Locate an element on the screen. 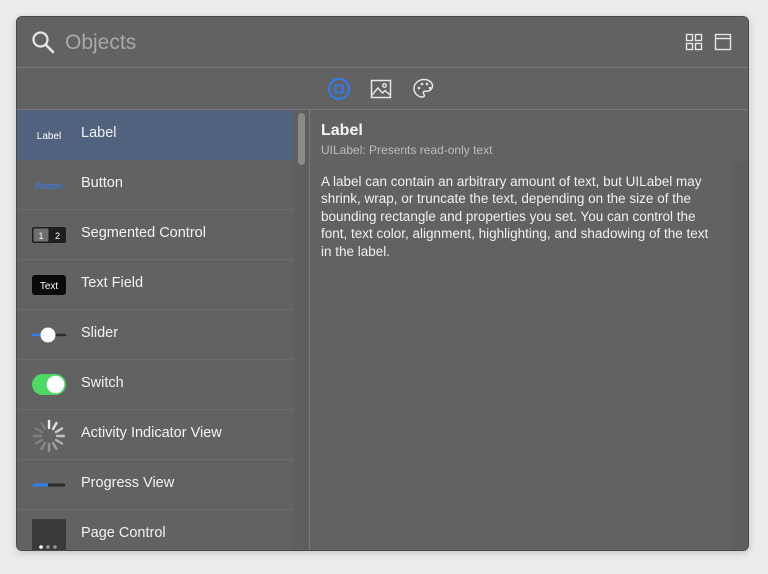 The height and width of the screenshot is (574, 768). list-item-text: Text Field is located at coordinates (112, 283).